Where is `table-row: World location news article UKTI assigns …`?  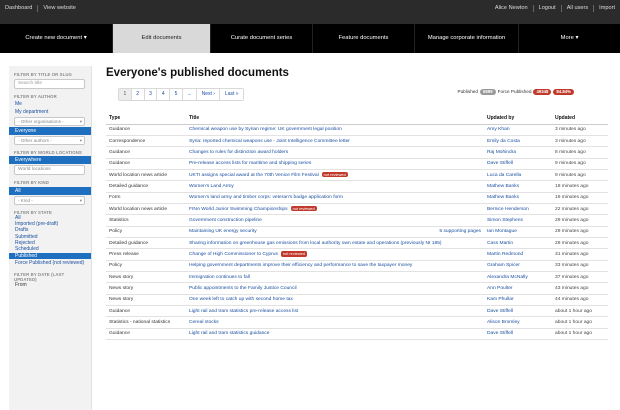 table-row: World location news article UKTI assigns … is located at coordinates (357, 175).